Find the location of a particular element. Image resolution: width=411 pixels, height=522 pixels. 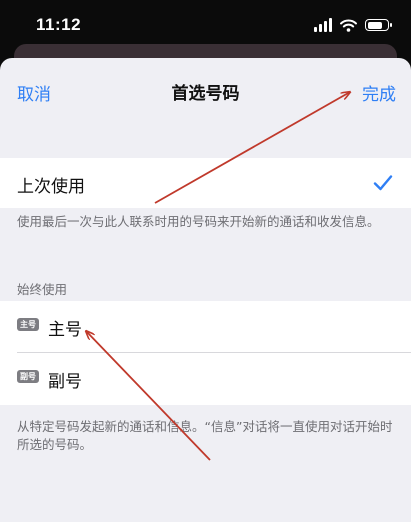

secondary-number-option: 副号 副号 is located at coordinates (205, 379).